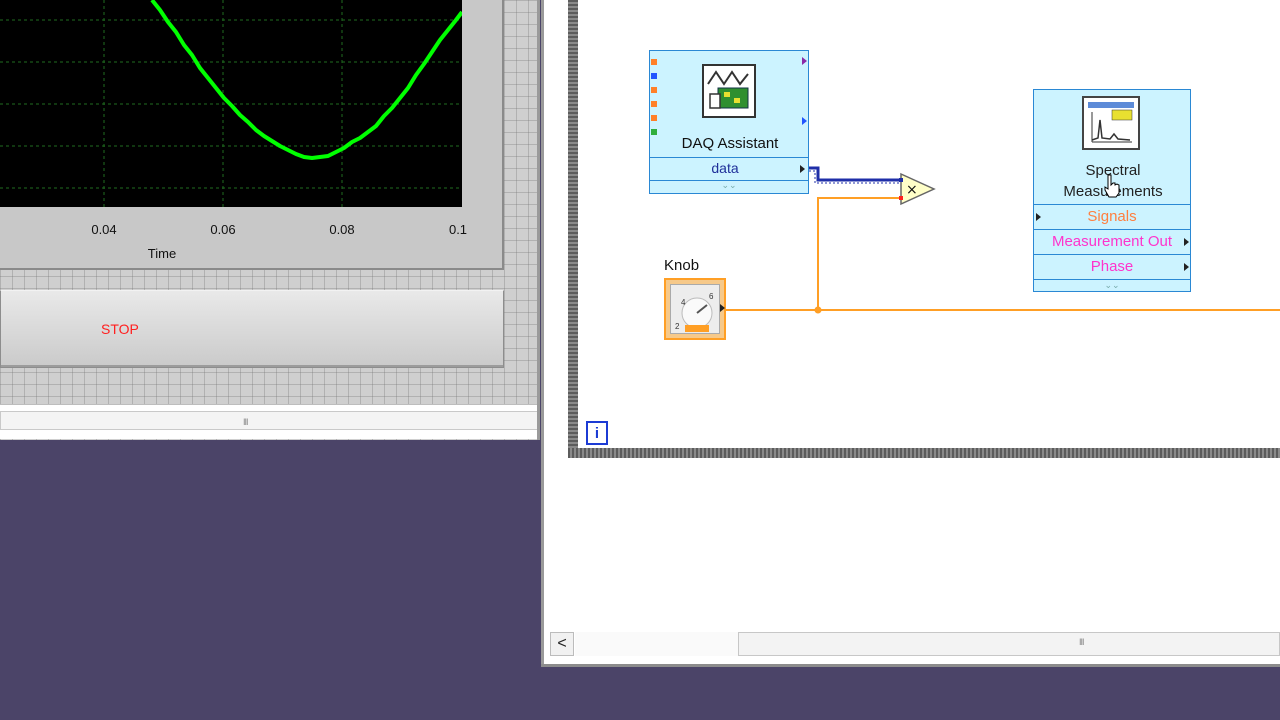 The height and width of the screenshot is (720, 1280). I want to click on spectral-icon-graphic, so click(1111, 122).